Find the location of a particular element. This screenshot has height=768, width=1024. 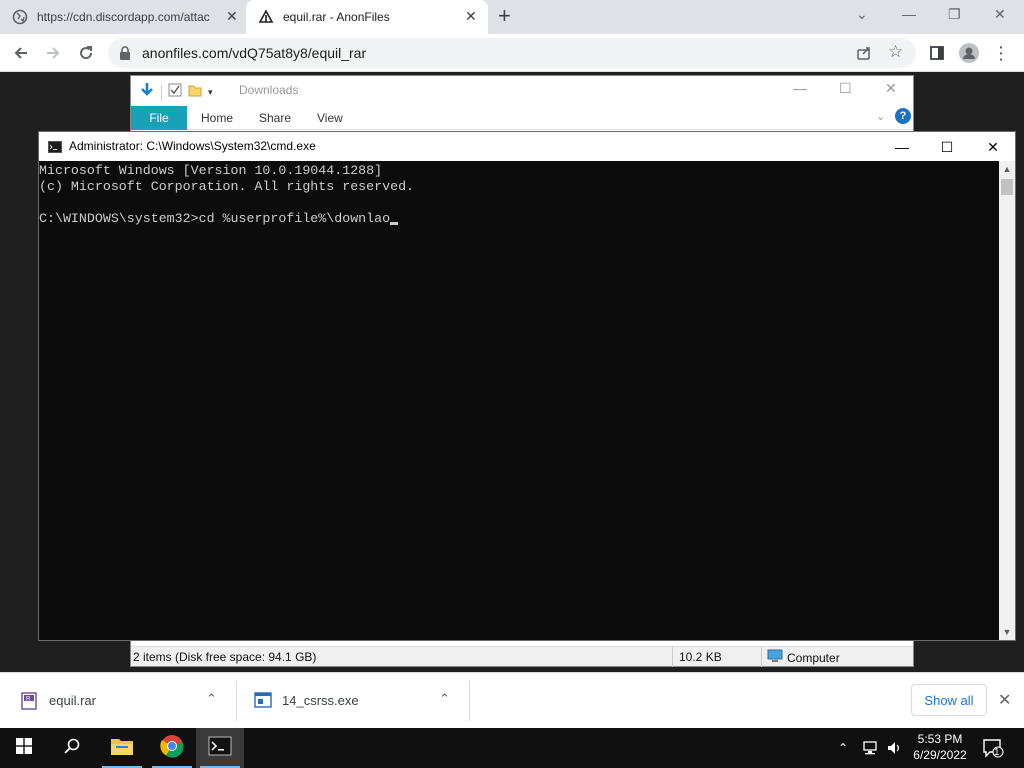

ribbon-tab-share: Share is located at coordinates (275, 118).